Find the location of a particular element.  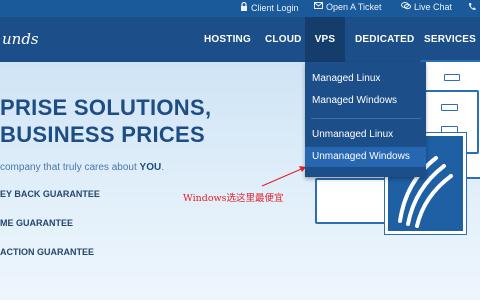

ticket-icon is located at coordinates (318, 7).